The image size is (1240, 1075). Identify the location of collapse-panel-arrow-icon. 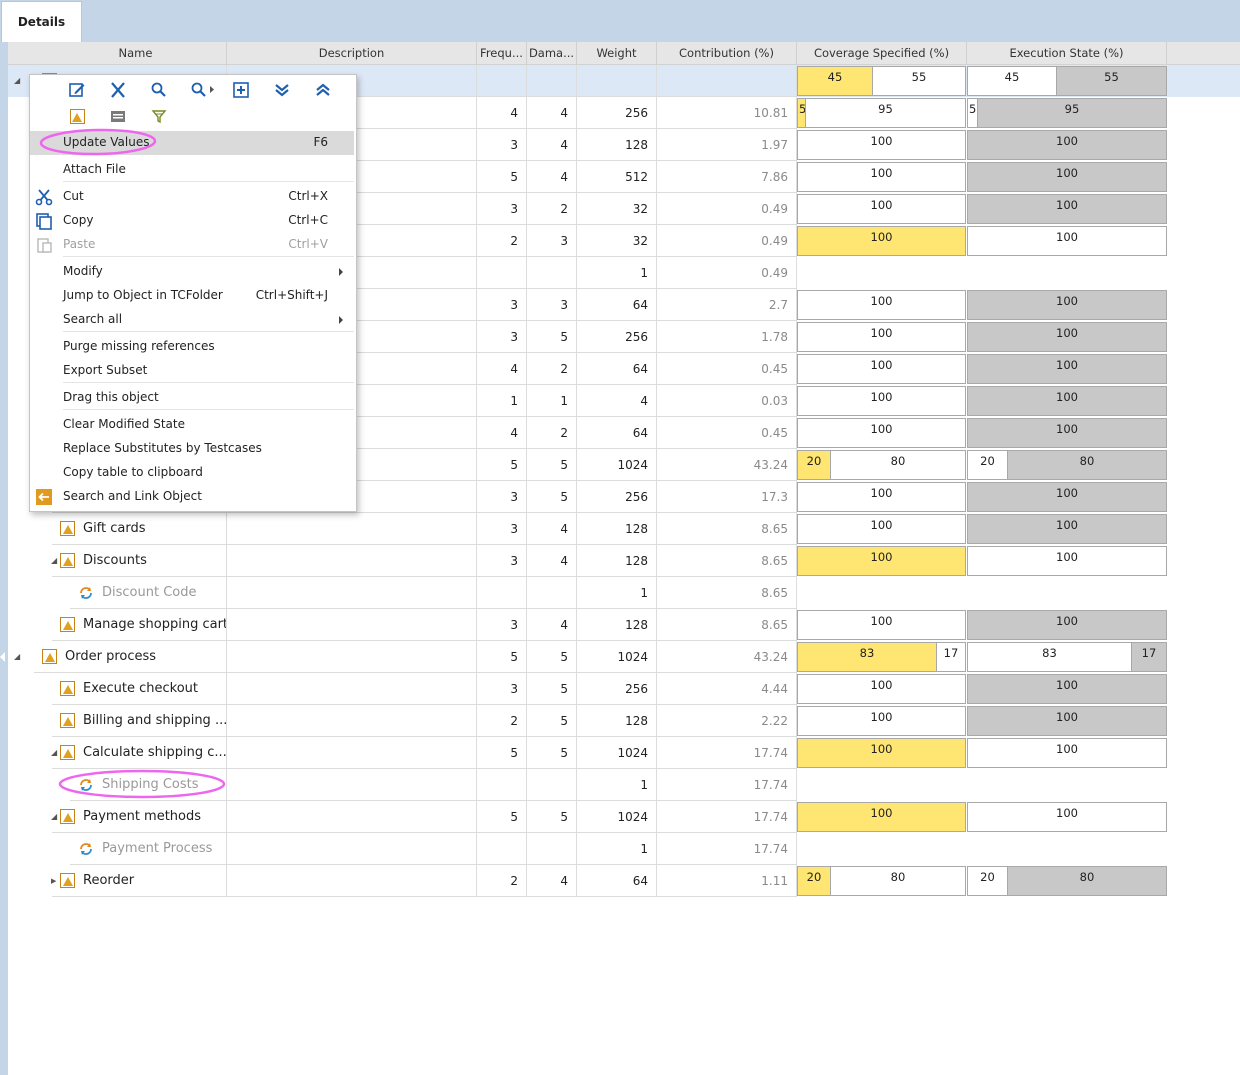
(2, 657).